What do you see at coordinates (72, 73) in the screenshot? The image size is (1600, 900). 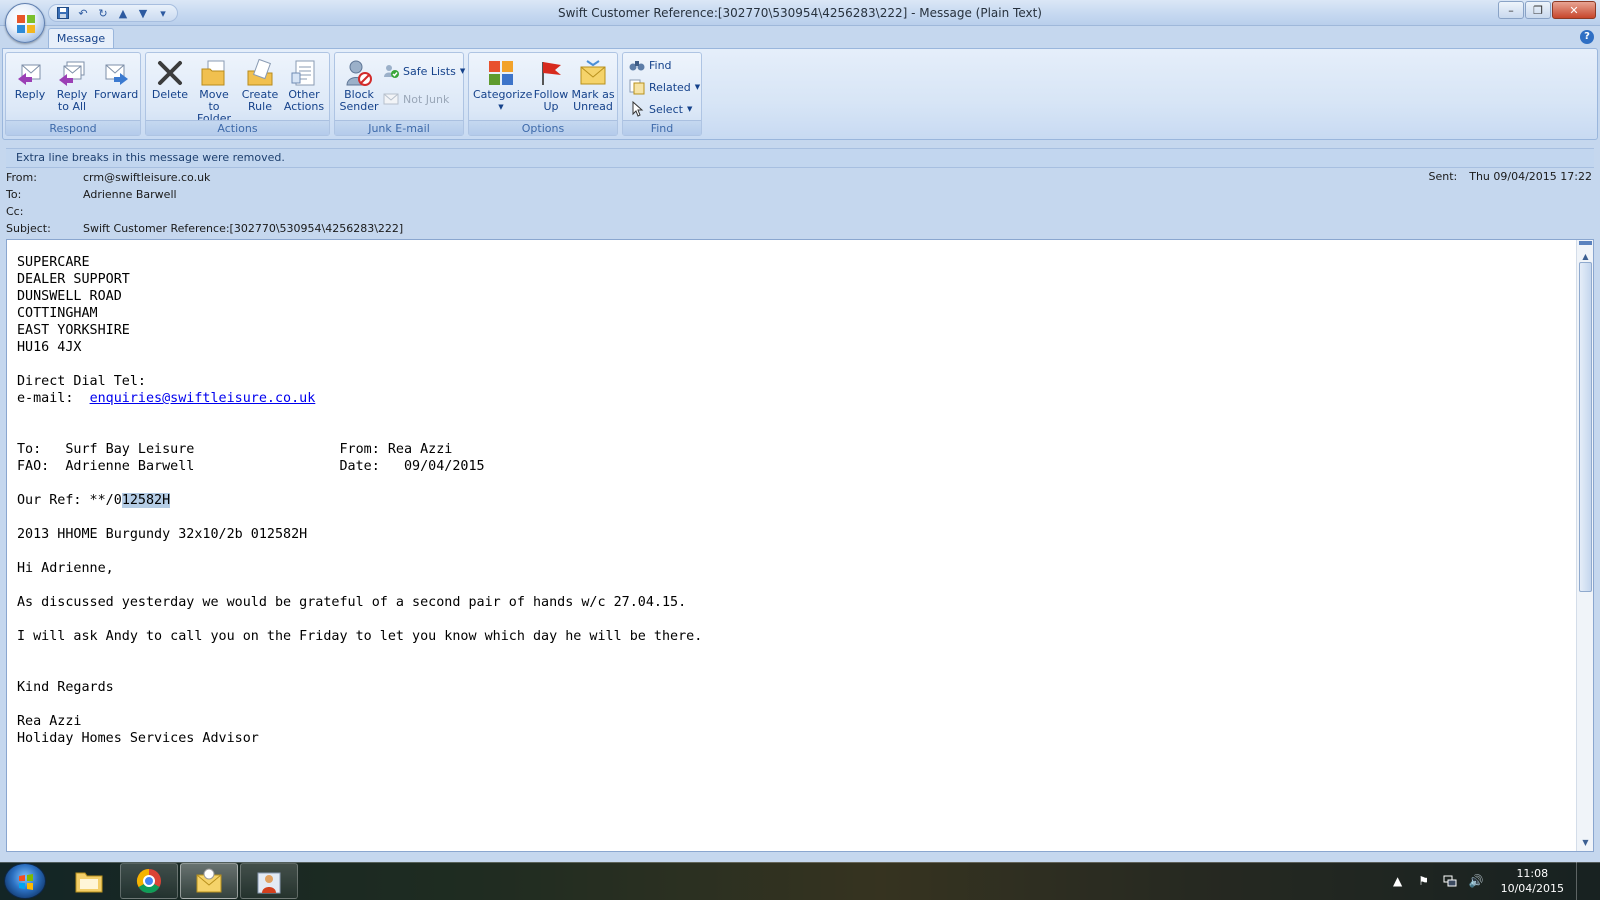 I see `reply-all-icon` at bounding box center [72, 73].